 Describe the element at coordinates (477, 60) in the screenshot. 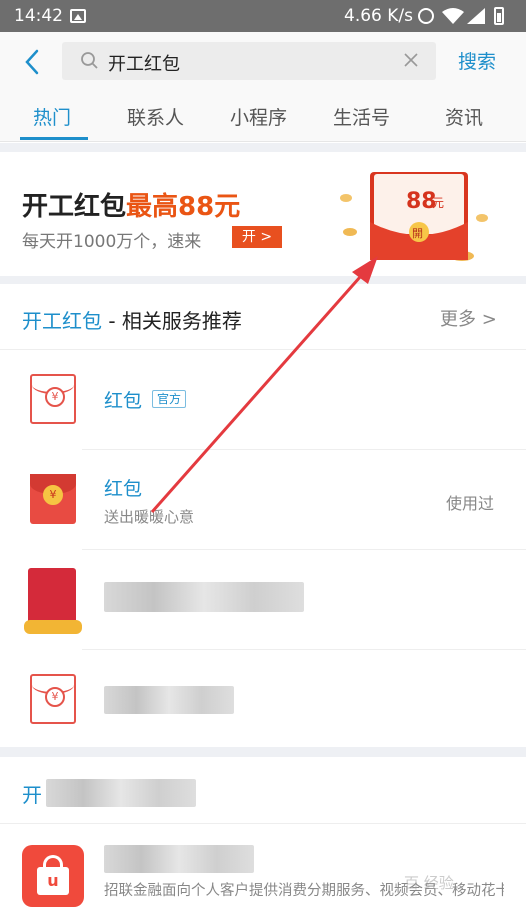

I see `search-button: 搜索` at that location.